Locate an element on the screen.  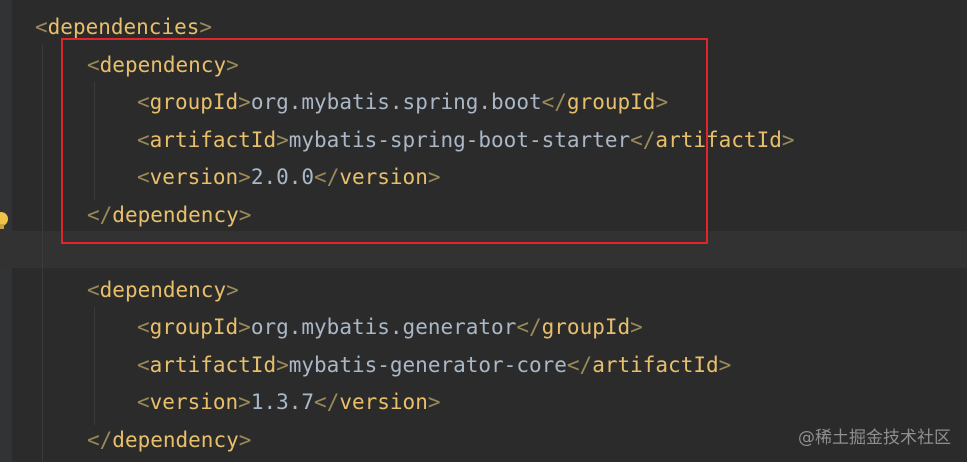
code-line: <groupId>org.mybatis.generator</groupId> is located at coordinates (390, 327).